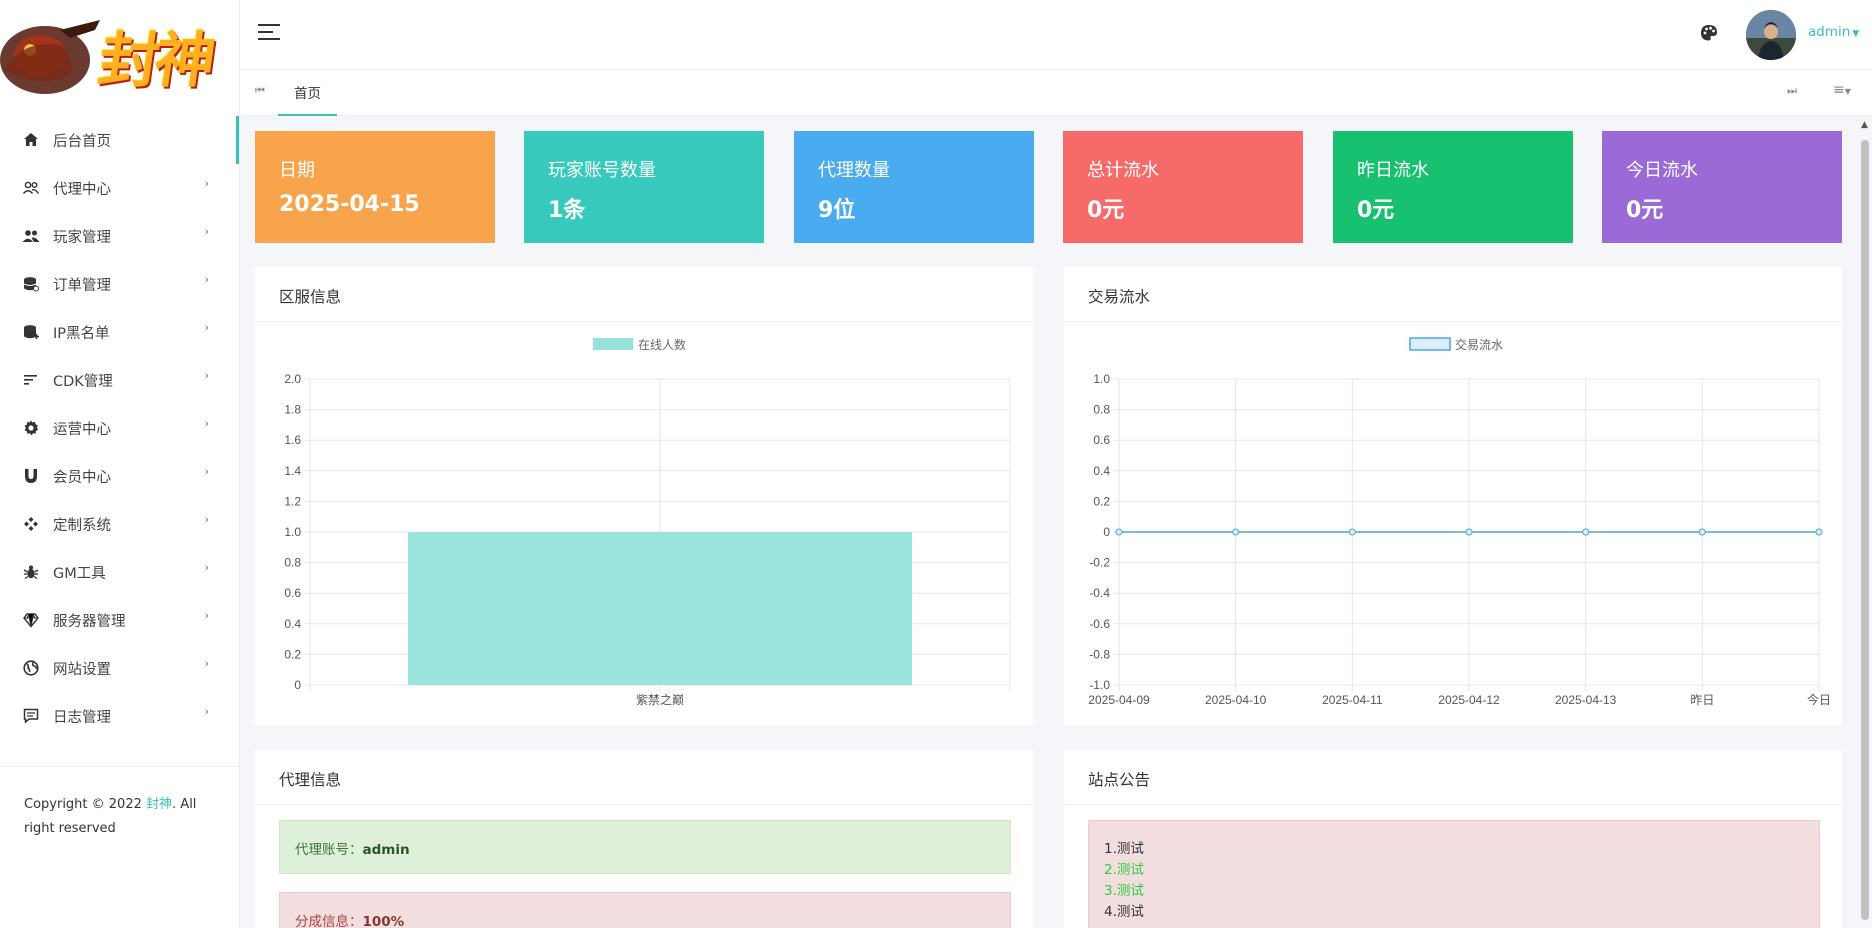  What do you see at coordinates (1453, 839) in the screenshot?
I see `site-notice-panel: 站点公告 1.测试 2.测试 3.测试 4.测试` at bounding box center [1453, 839].